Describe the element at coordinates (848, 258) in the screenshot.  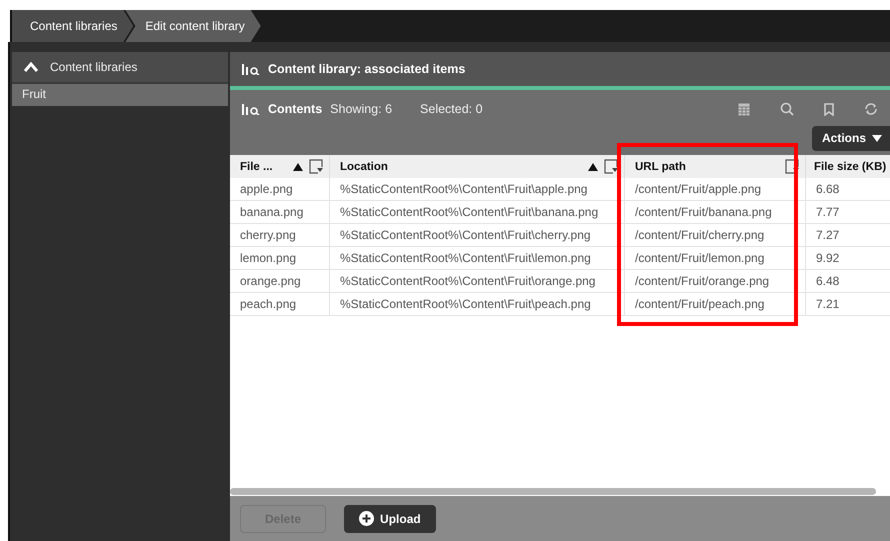
I see `table-cell: 9.92` at that location.